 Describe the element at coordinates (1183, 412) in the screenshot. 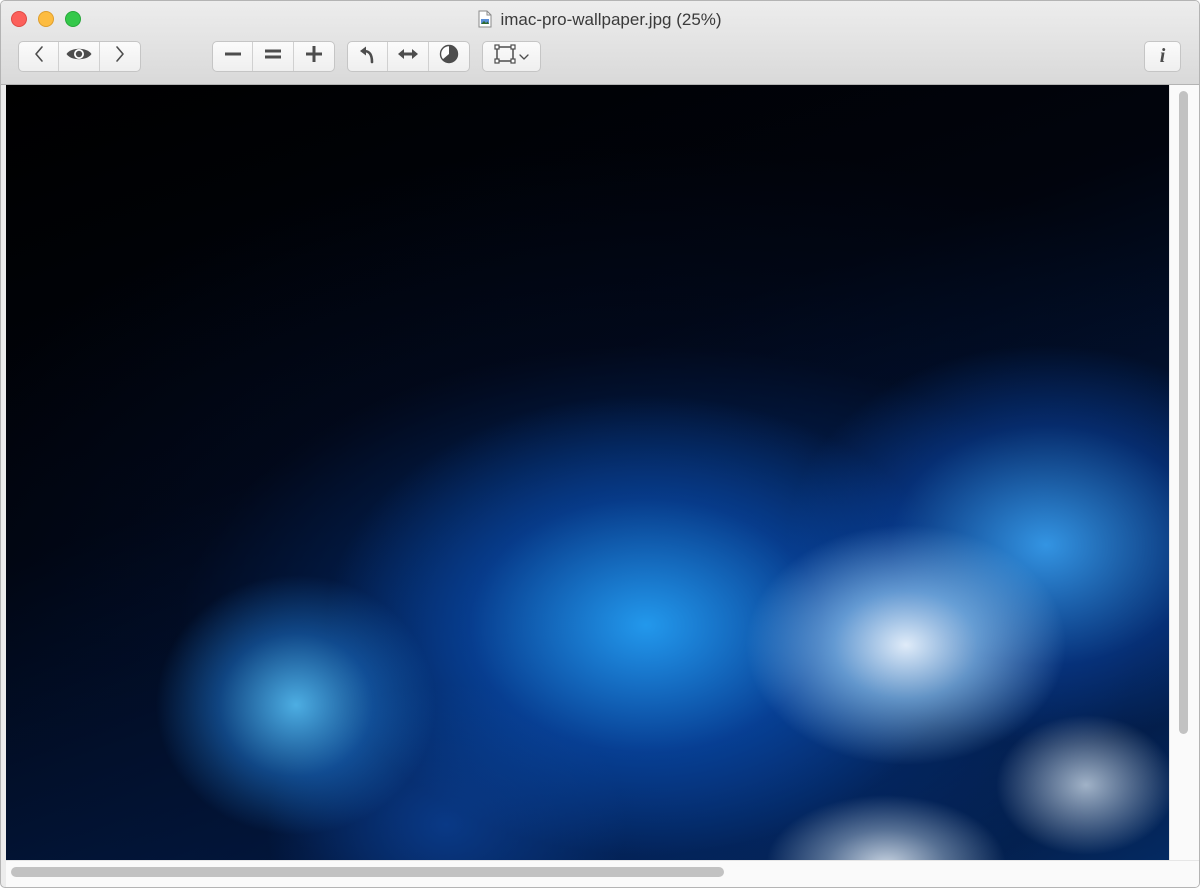

I see `vertical-scroll-thumb` at that location.